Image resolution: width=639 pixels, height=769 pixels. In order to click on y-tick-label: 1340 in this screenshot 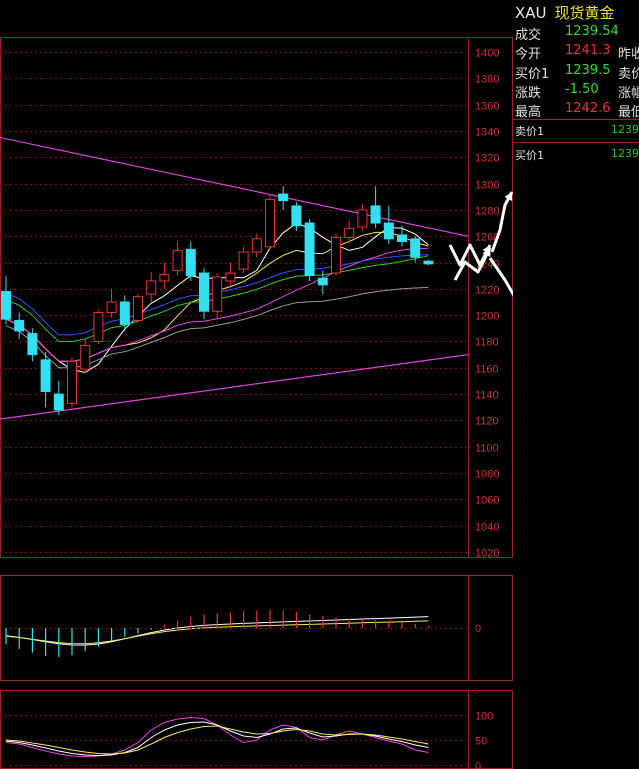, I will do `click(487, 133)`.